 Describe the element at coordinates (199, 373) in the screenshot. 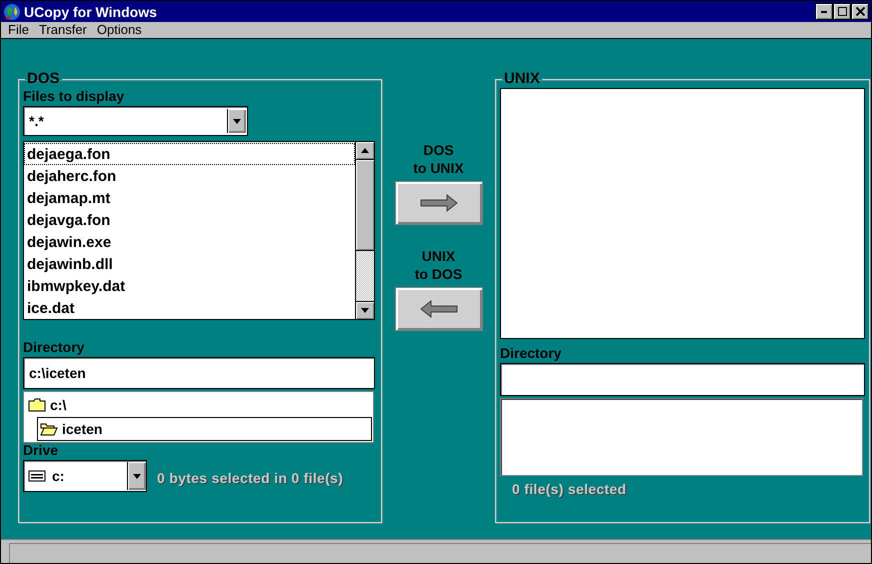

I see `directory-field: c:\iceten` at that location.